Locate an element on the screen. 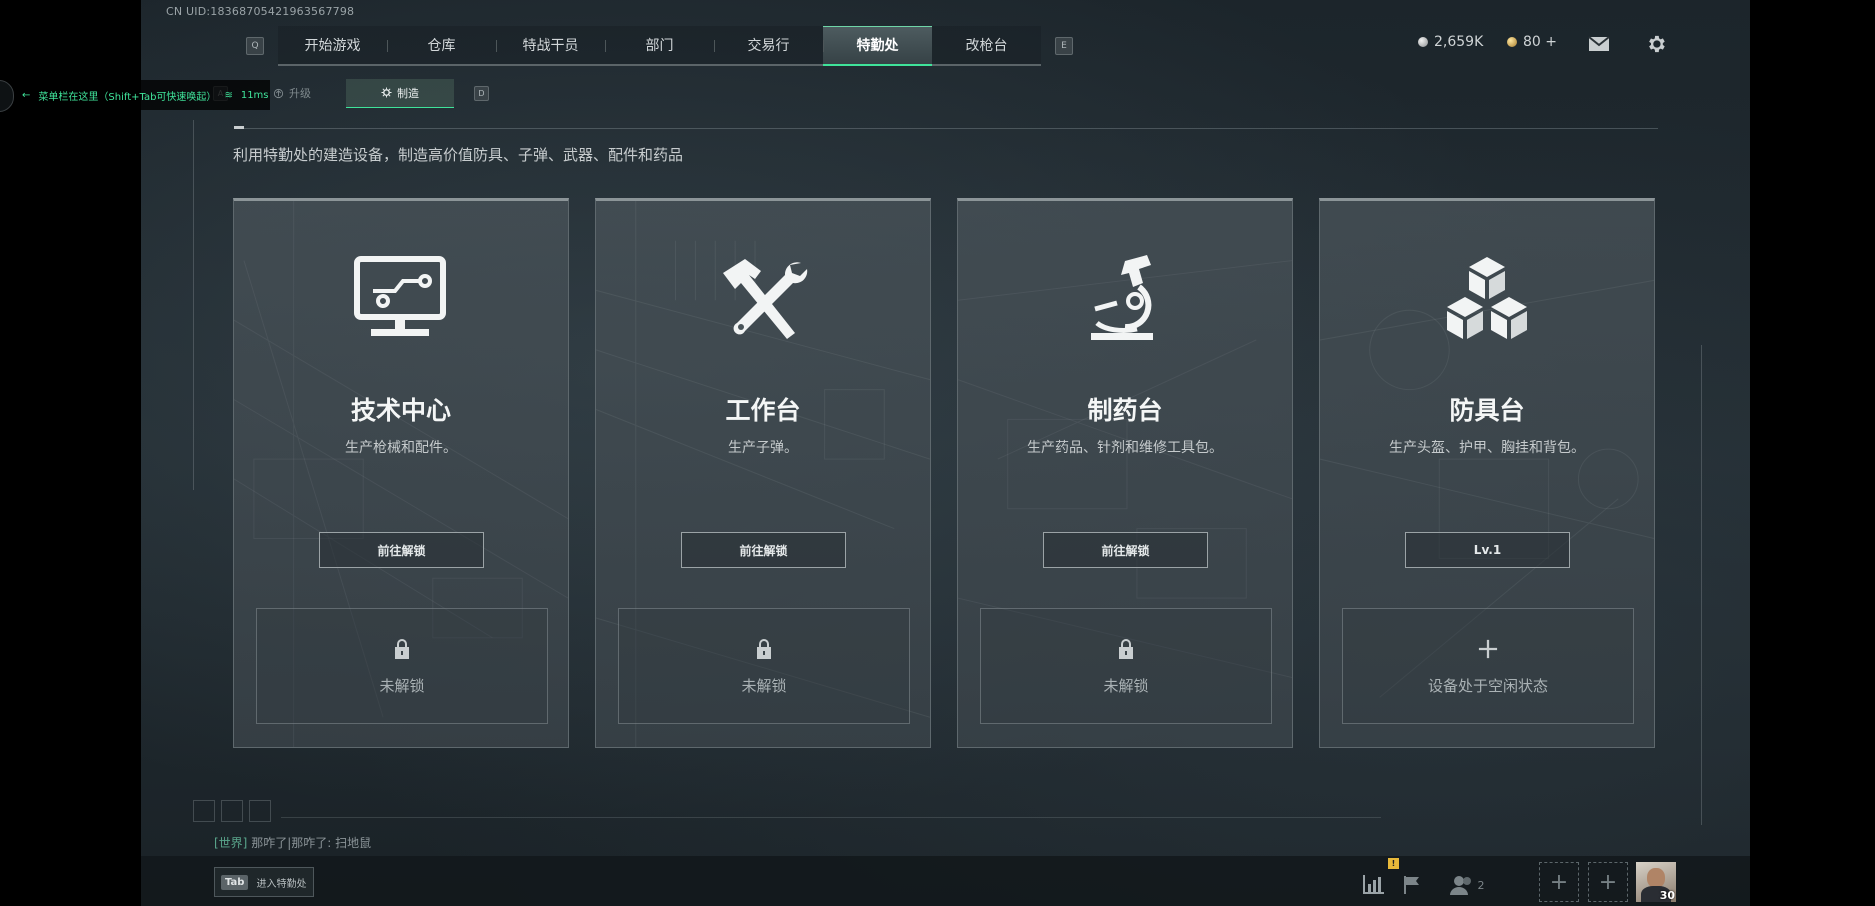 This screenshot has width=1875, height=906. tab-start-game: 开始游戏 is located at coordinates (332, 45).